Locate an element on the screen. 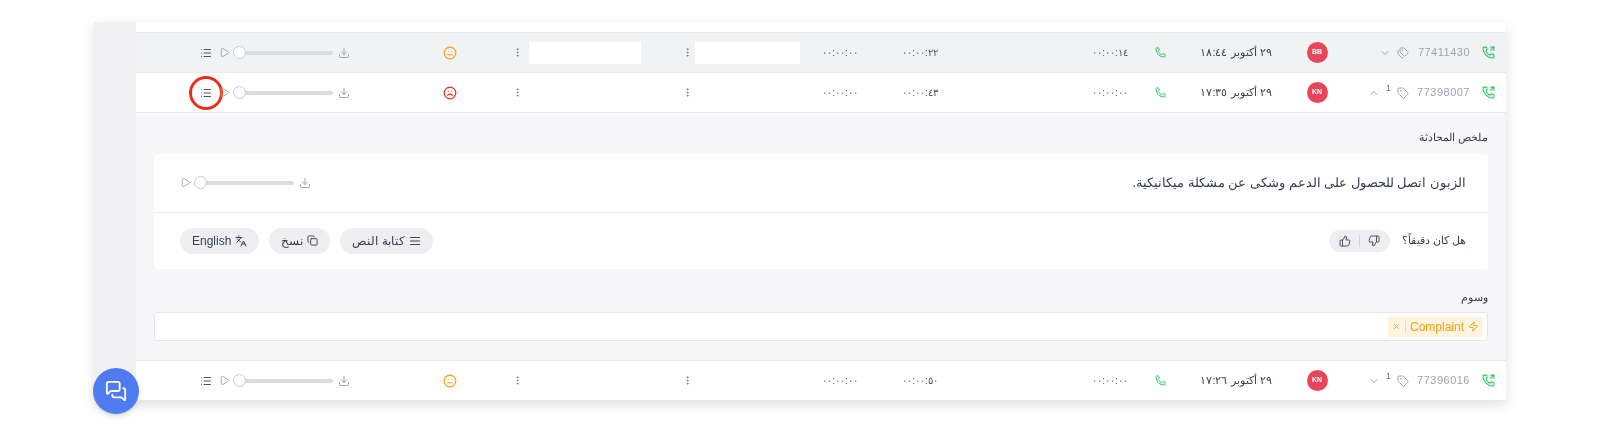 The height and width of the screenshot is (430, 1600). call-date: ٢٩ أكتوبر ١٨:٤٤ is located at coordinates (1236, 52).